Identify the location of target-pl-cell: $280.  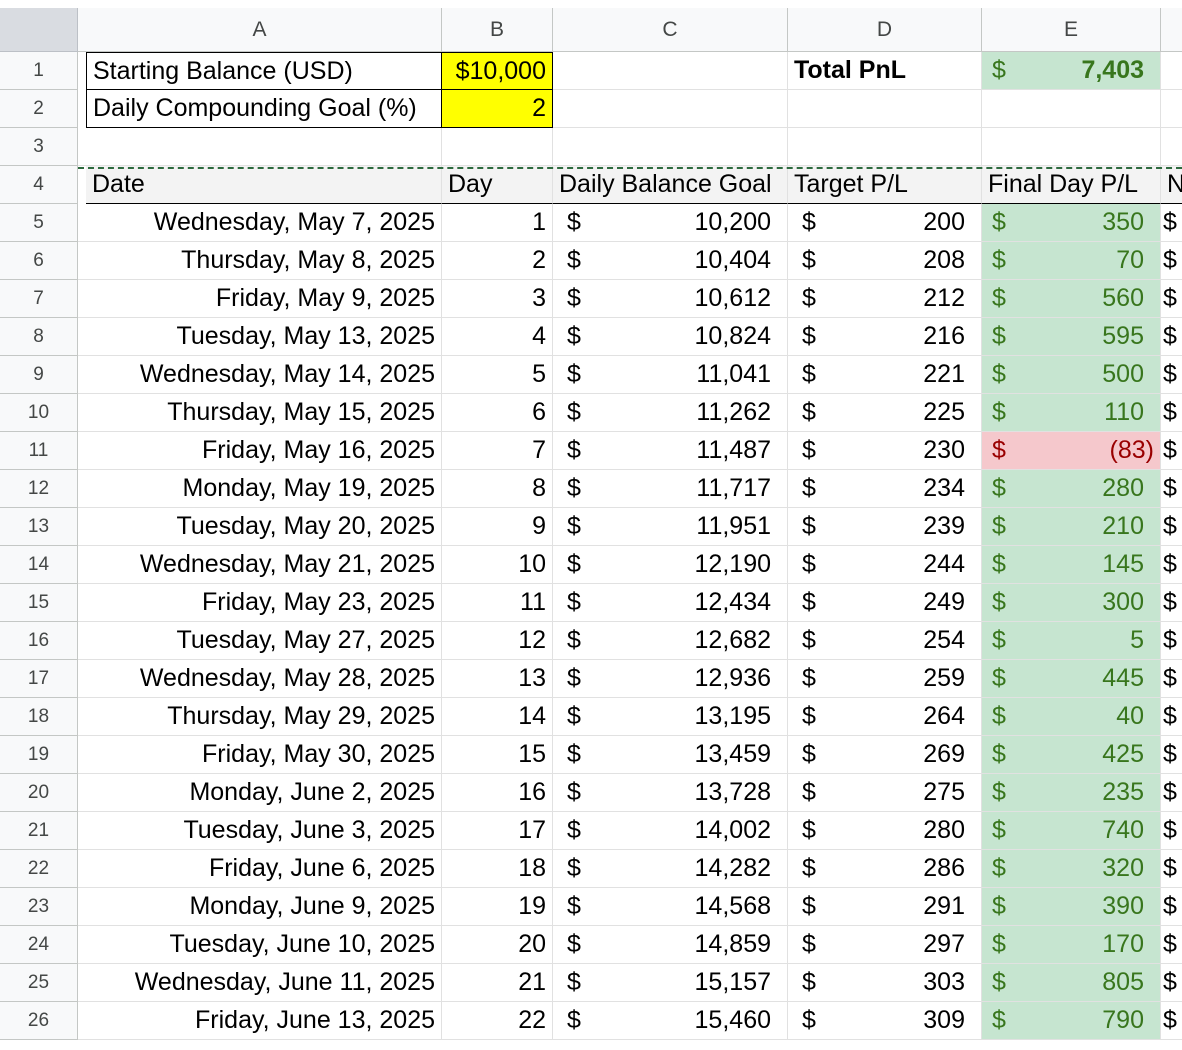
(885, 831).